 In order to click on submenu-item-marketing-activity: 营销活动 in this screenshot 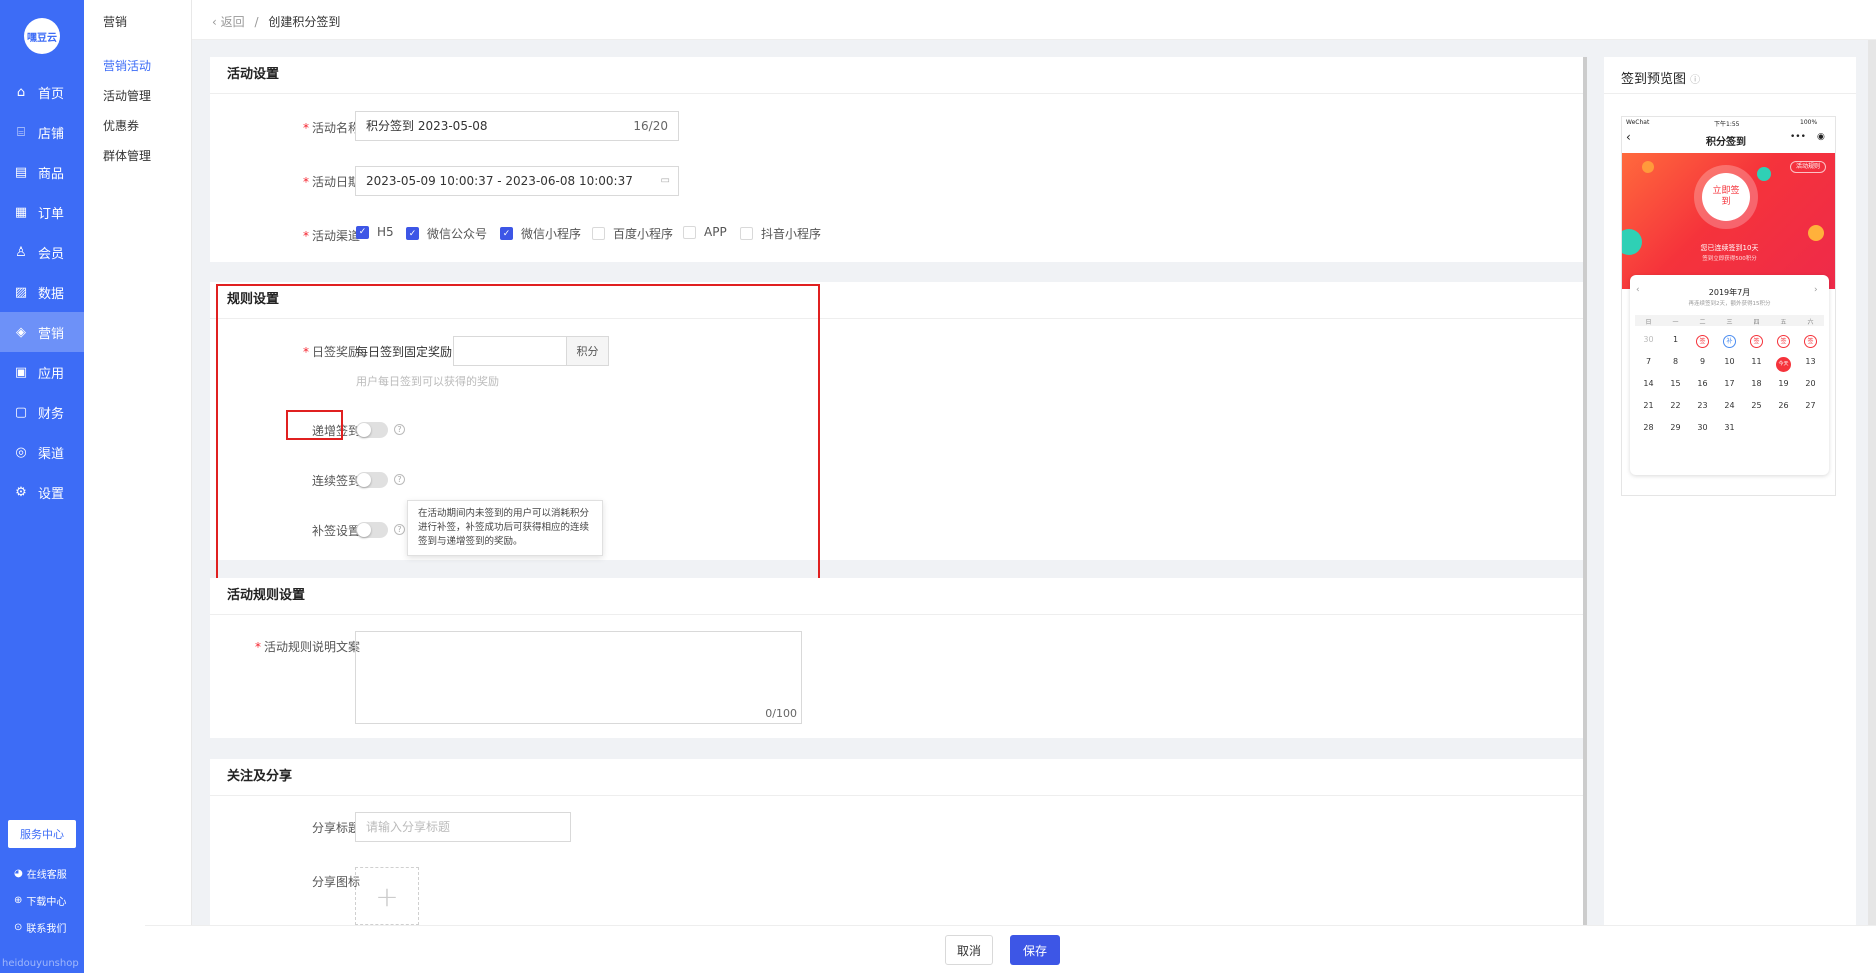, I will do `click(127, 65)`.